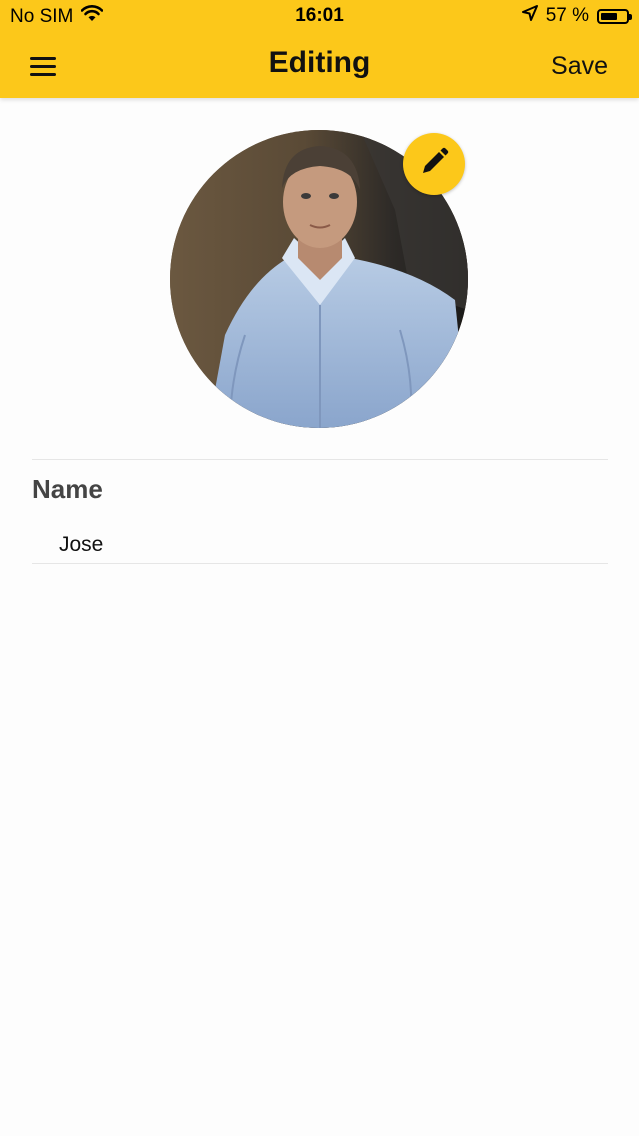 The width and height of the screenshot is (639, 1136). What do you see at coordinates (319, 17) in the screenshot?
I see `status-bar: No SIM 16:01 57 %` at bounding box center [319, 17].